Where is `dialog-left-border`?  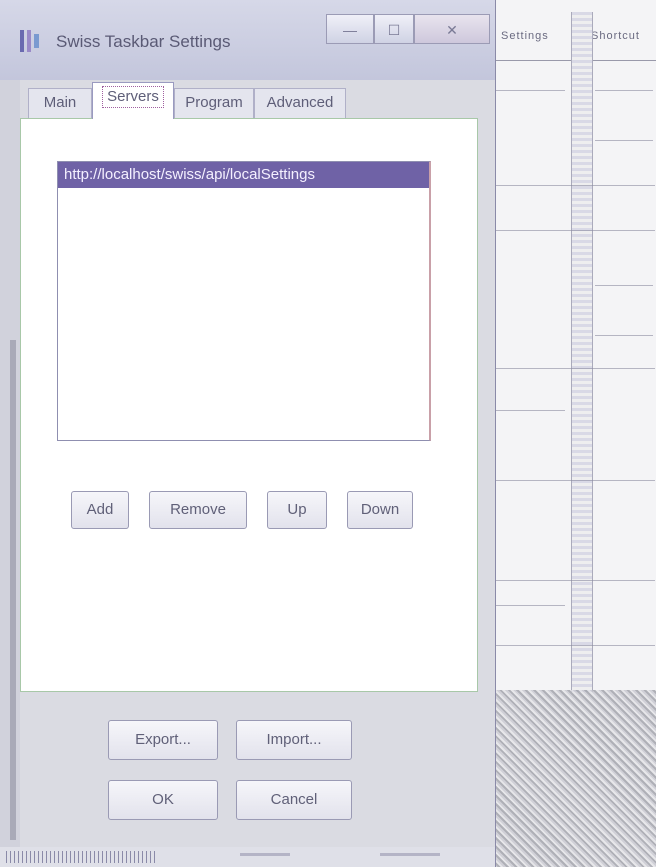 dialog-left-border is located at coordinates (10, 463).